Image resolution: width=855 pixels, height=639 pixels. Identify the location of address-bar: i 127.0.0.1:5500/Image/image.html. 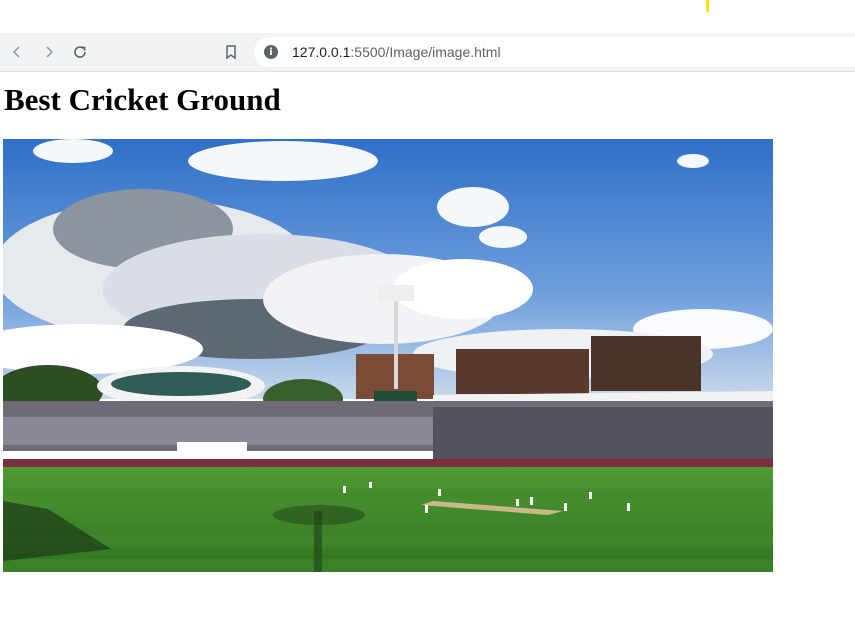
(554, 52).